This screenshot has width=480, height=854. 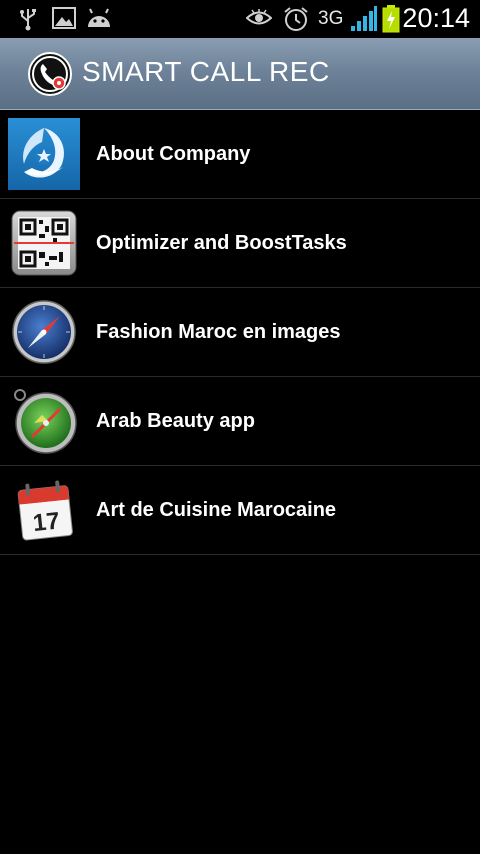 What do you see at coordinates (391, 19) in the screenshot?
I see `battery-charging-icon` at bounding box center [391, 19].